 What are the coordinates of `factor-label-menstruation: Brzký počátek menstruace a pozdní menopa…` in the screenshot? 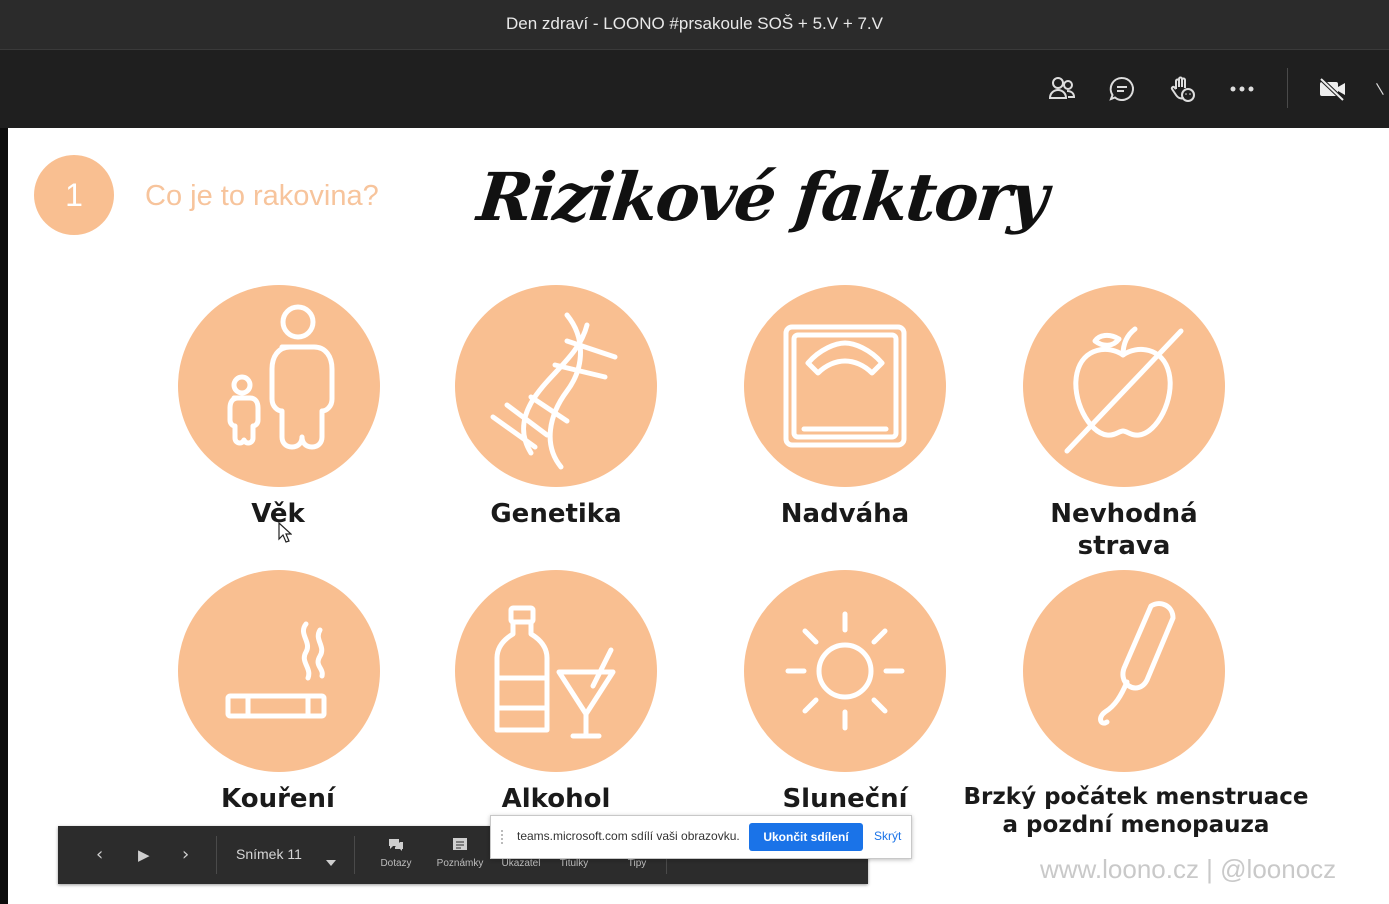 It's located at (1136, 811).